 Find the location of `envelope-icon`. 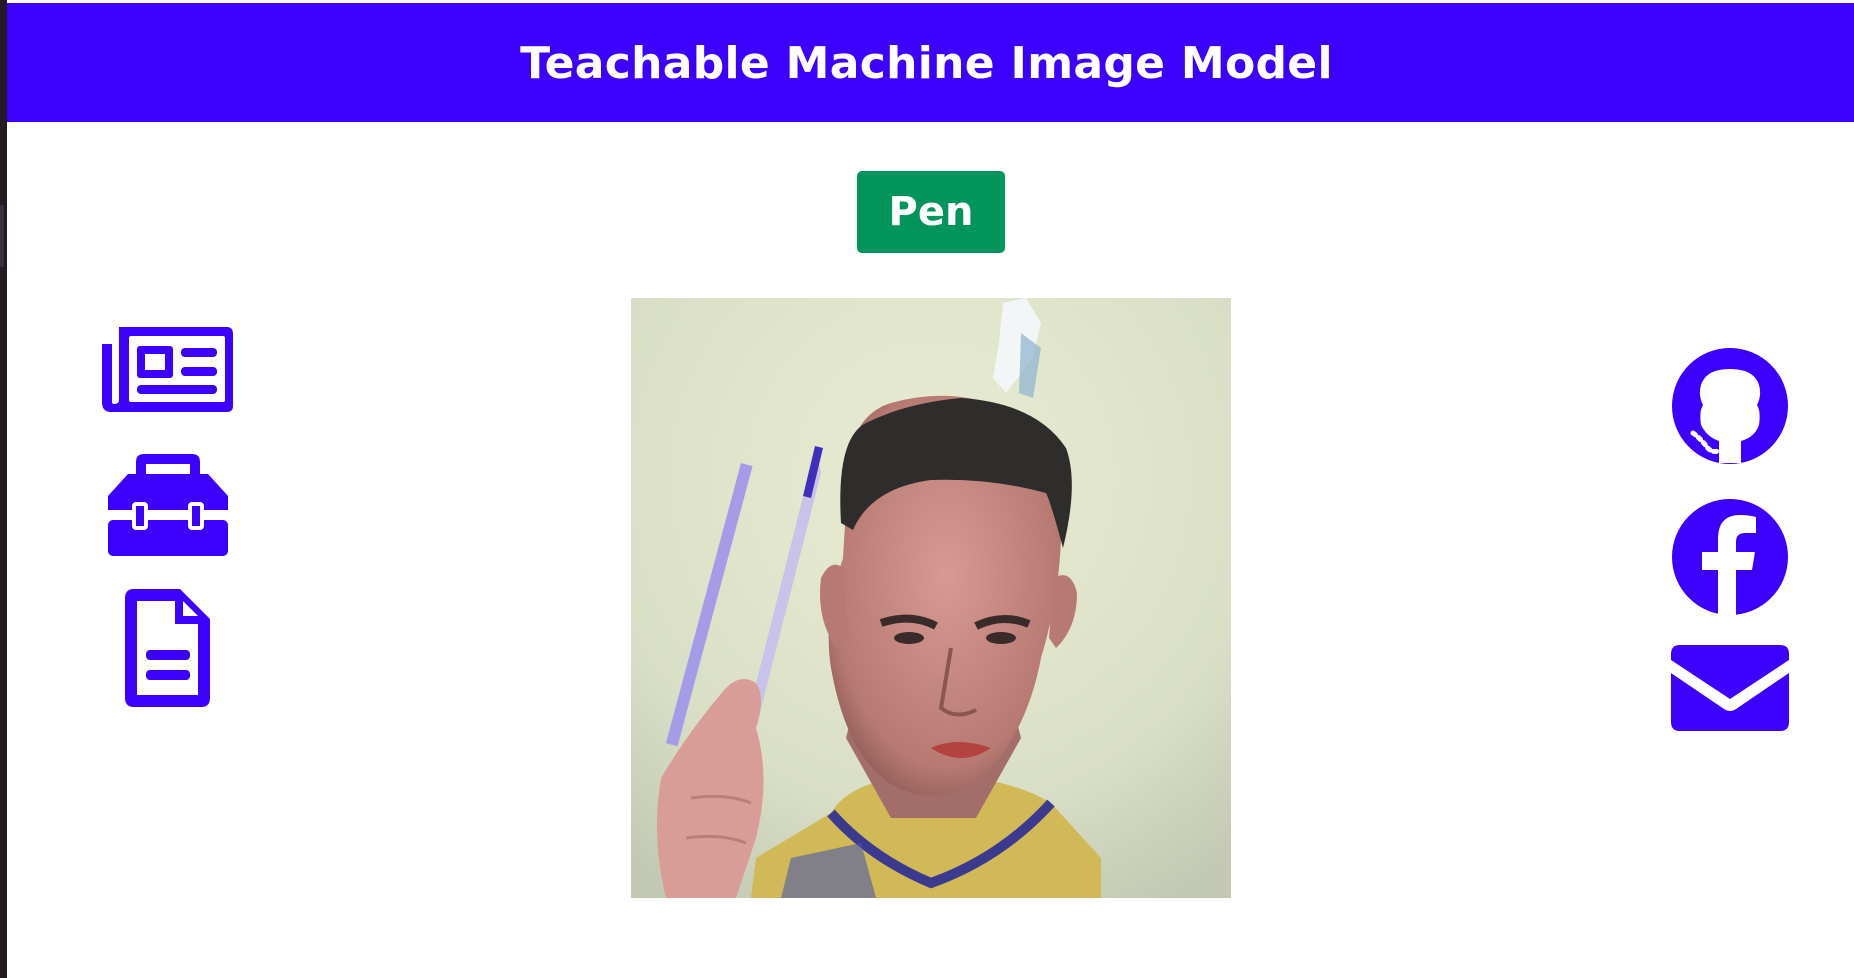

envelope-icon is located at coordinates (1730, 688).